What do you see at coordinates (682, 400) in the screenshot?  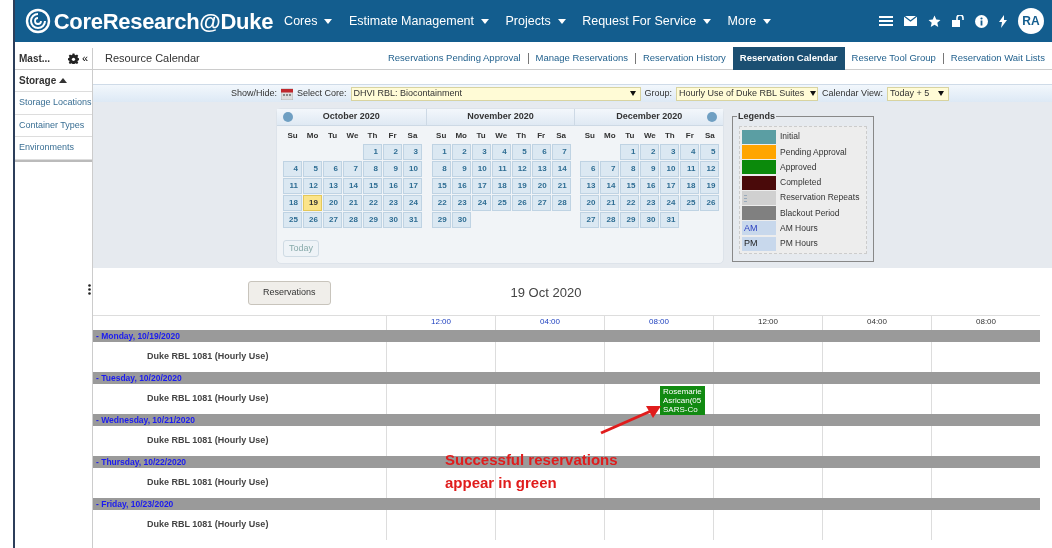 I see `reservation-block: Rosemarie Asrican(05 SARS-Co` at bounding box center [682, 400].